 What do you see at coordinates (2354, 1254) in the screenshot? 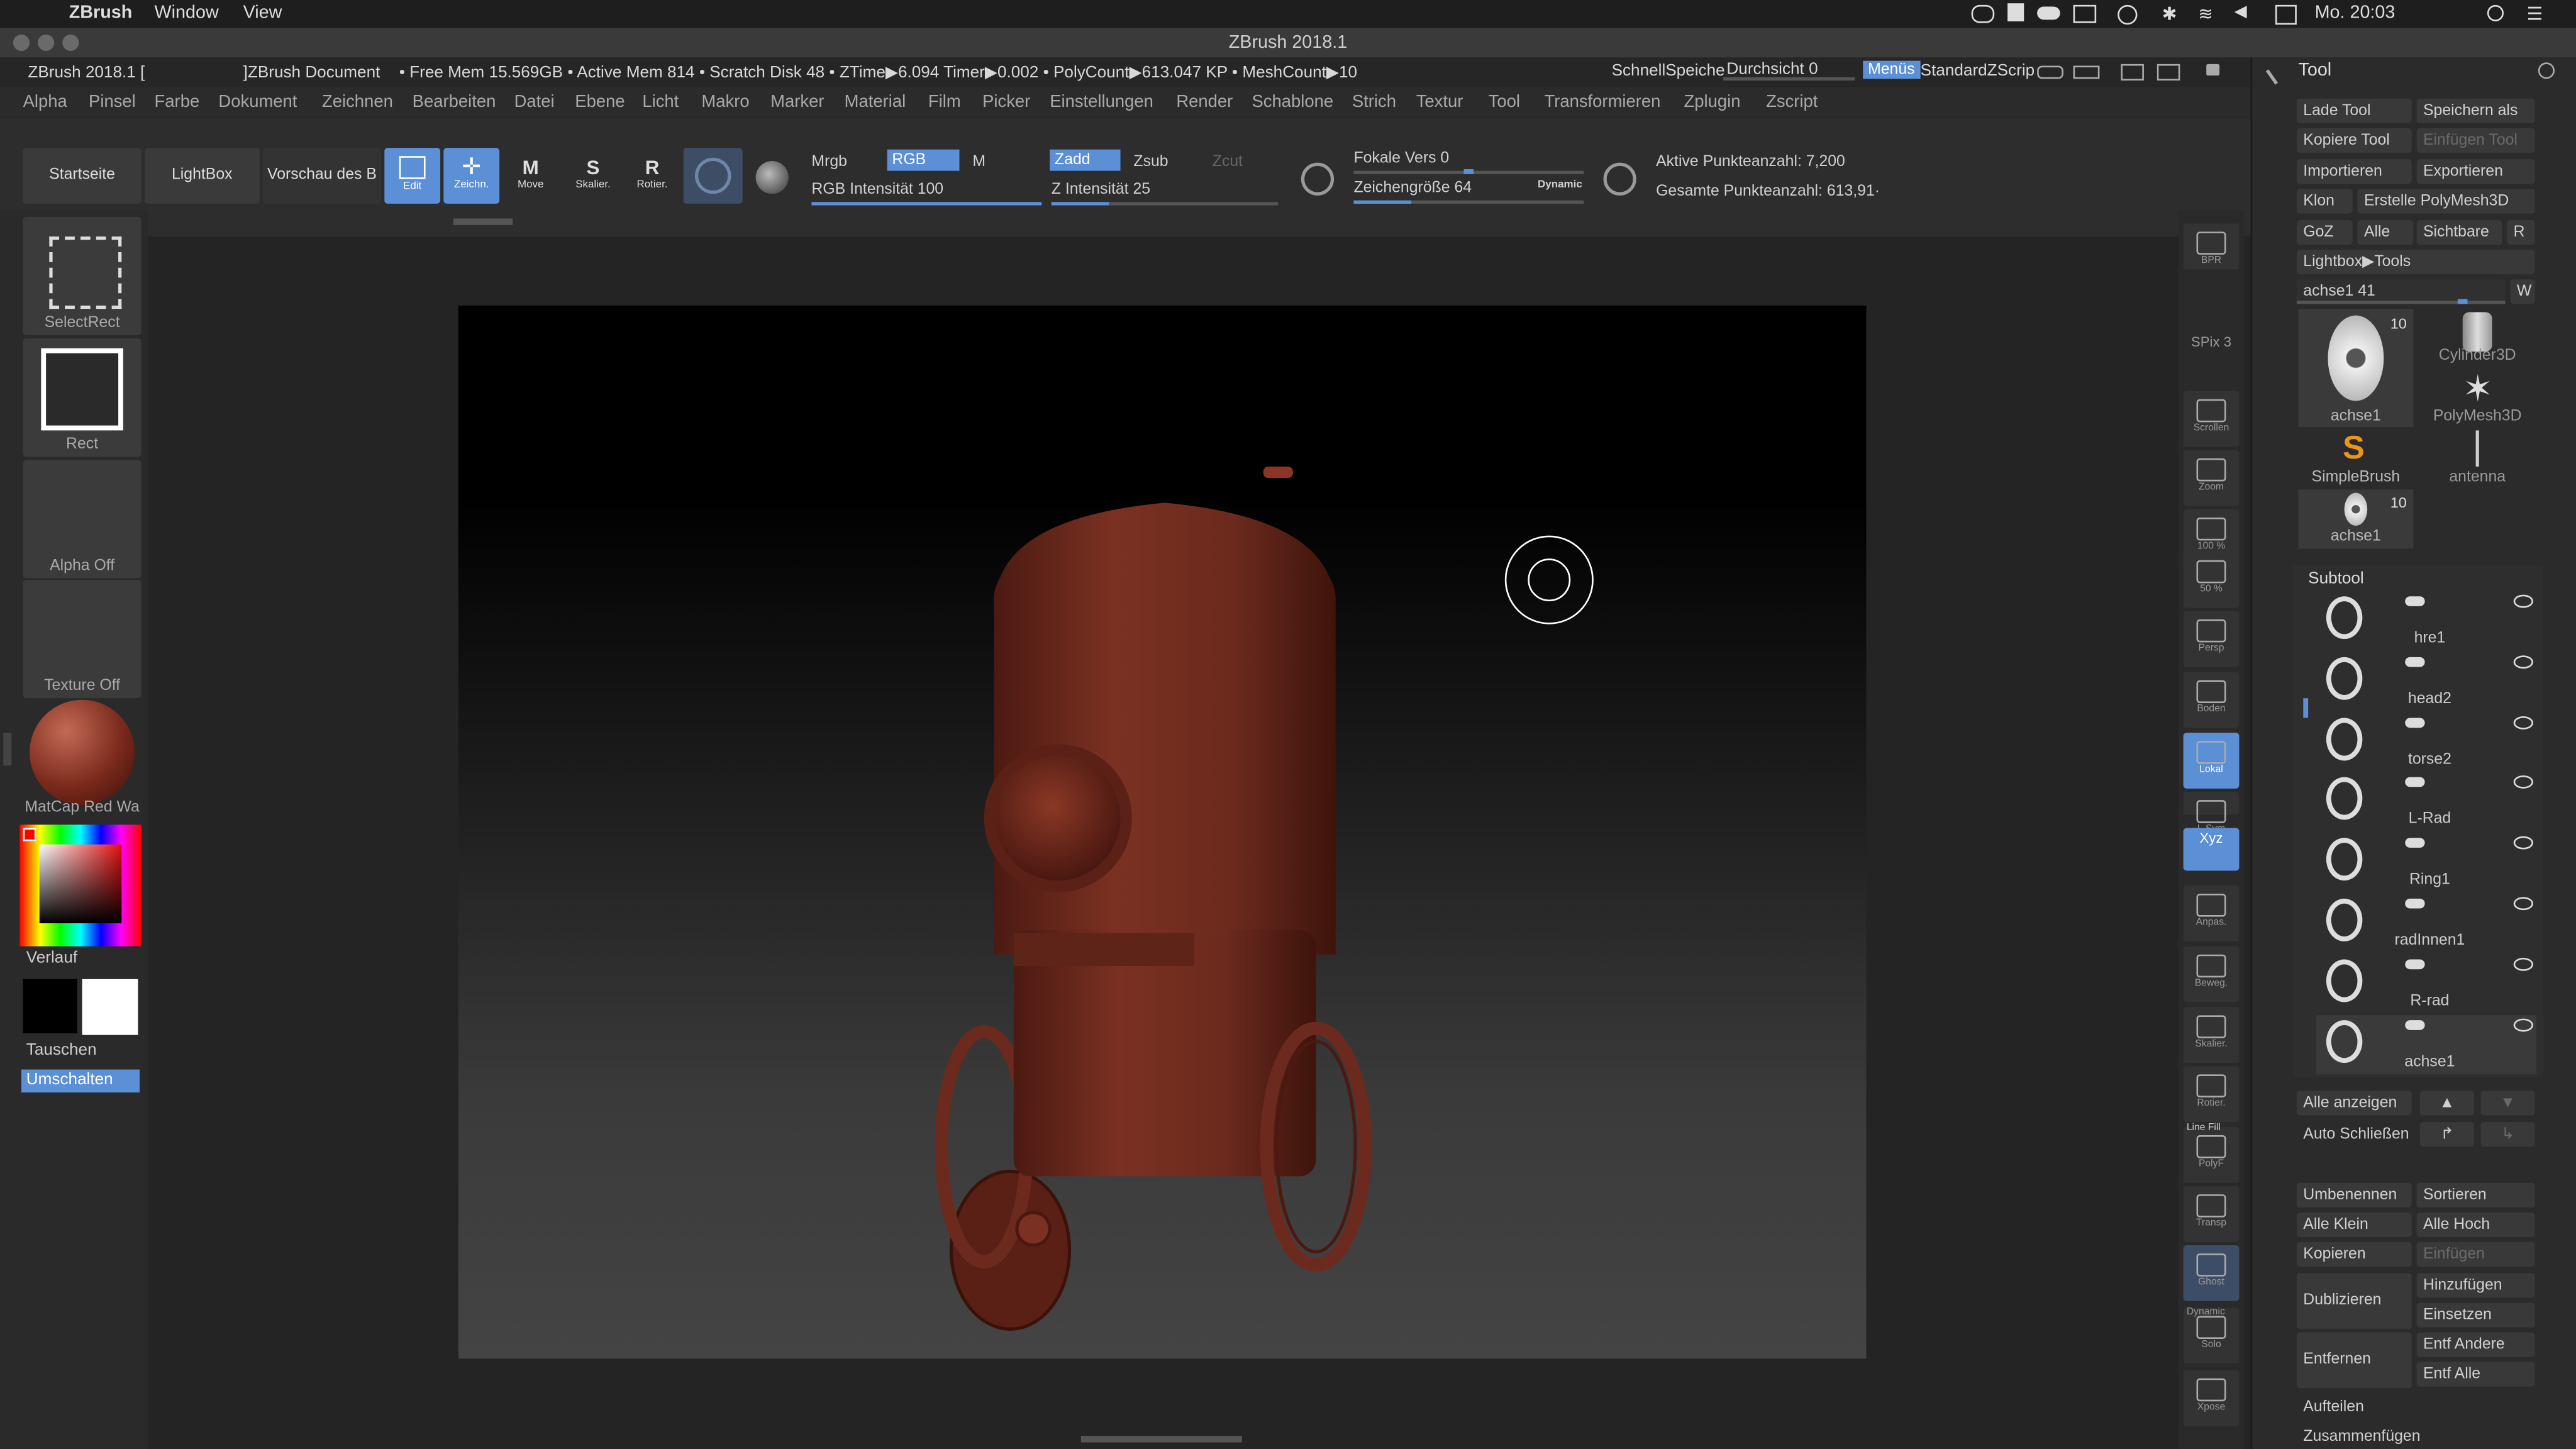
I see `copy-button: Kopieren` at bounding box center [2354, 1254].